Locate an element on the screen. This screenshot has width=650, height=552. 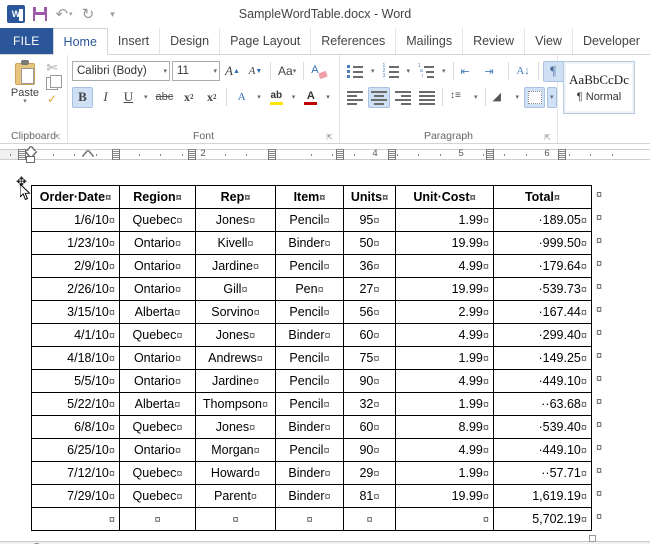
tab-file: FILE is located at coordinates (26, 41).